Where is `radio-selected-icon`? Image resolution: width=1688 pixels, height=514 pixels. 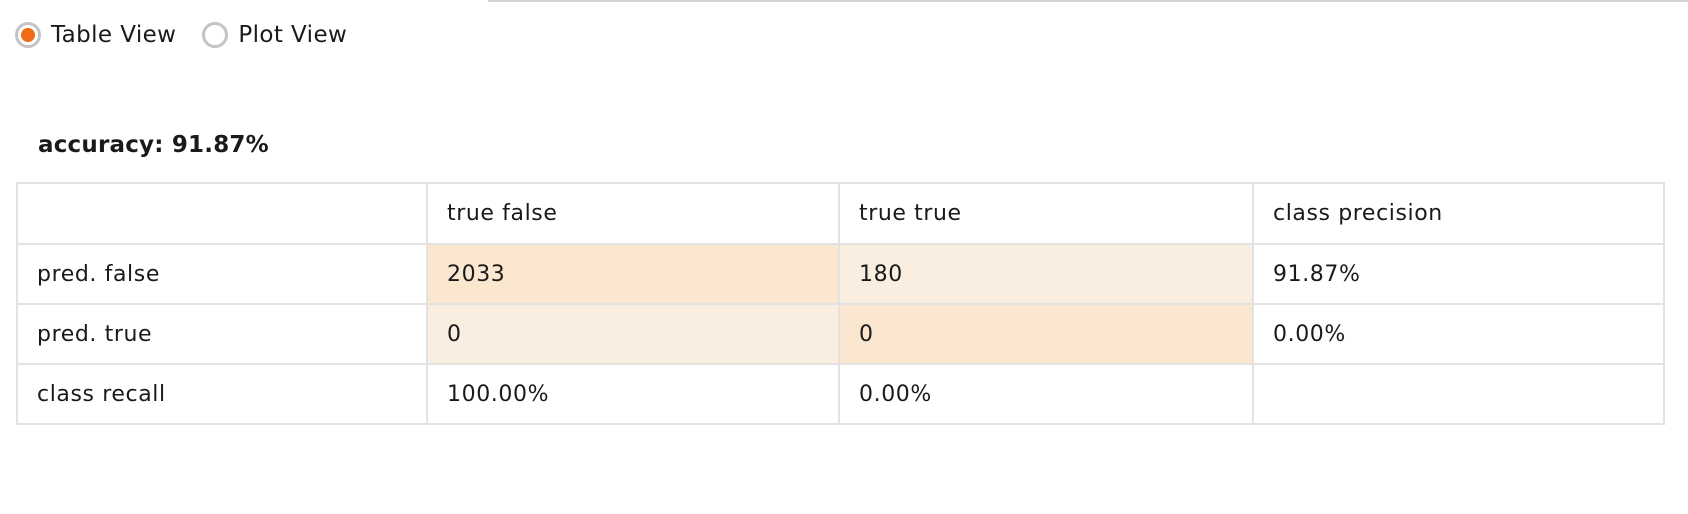
radio-selected-icon is located at coordinates (28, 35).